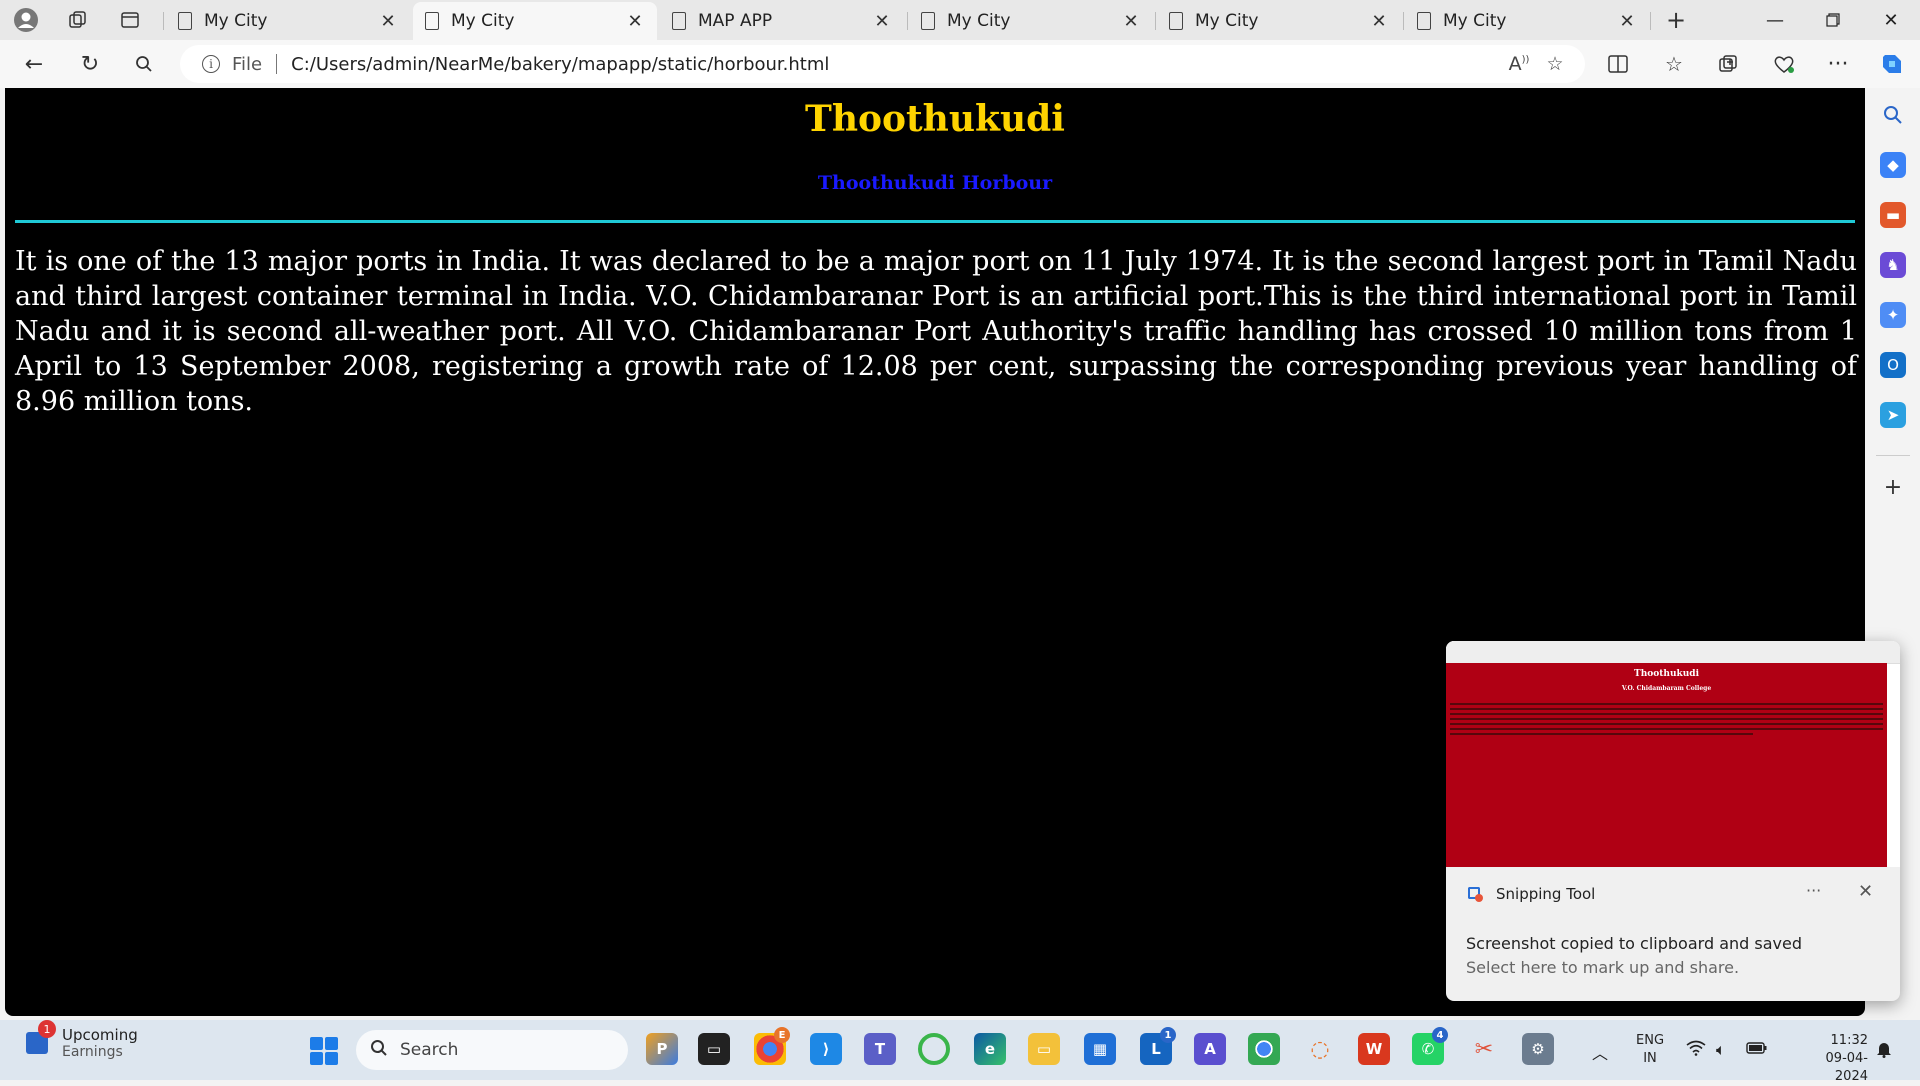 The image size is (1920, 1086). What do you see at coordinates (1158, 1046) in the screenshot?
I see `linkedin-l-icon: L 1` at bounding box center [1158, 1046].